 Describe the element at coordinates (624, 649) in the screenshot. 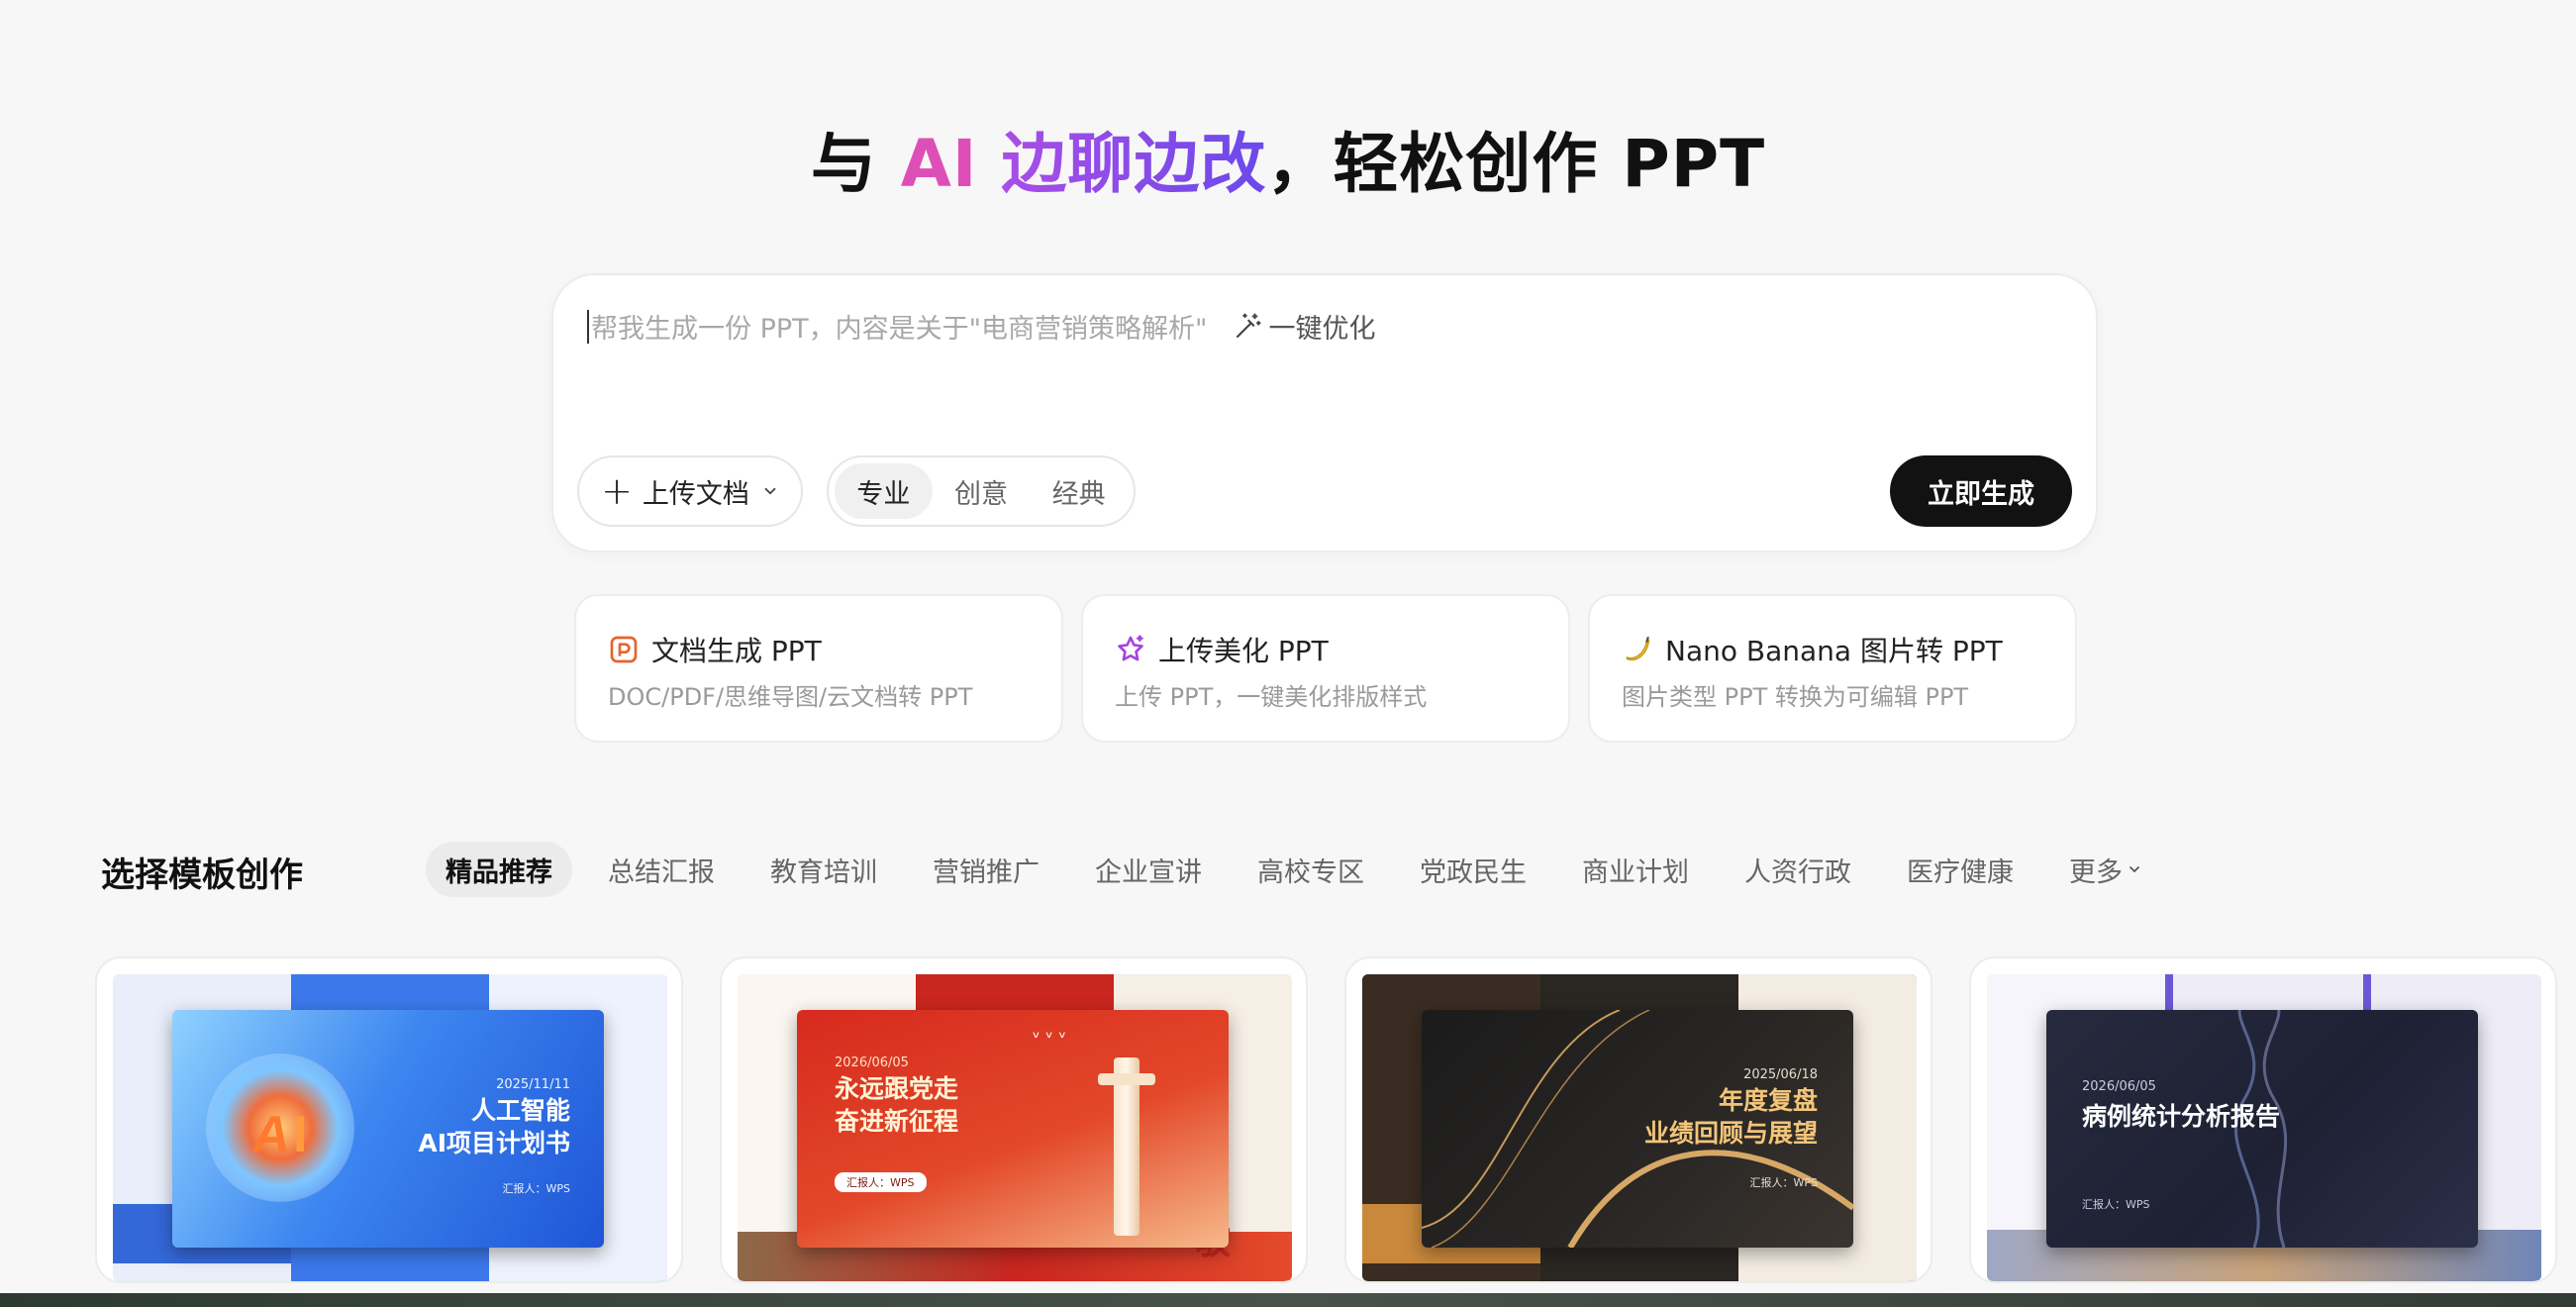

I see `document-ppt-icon` at that location.